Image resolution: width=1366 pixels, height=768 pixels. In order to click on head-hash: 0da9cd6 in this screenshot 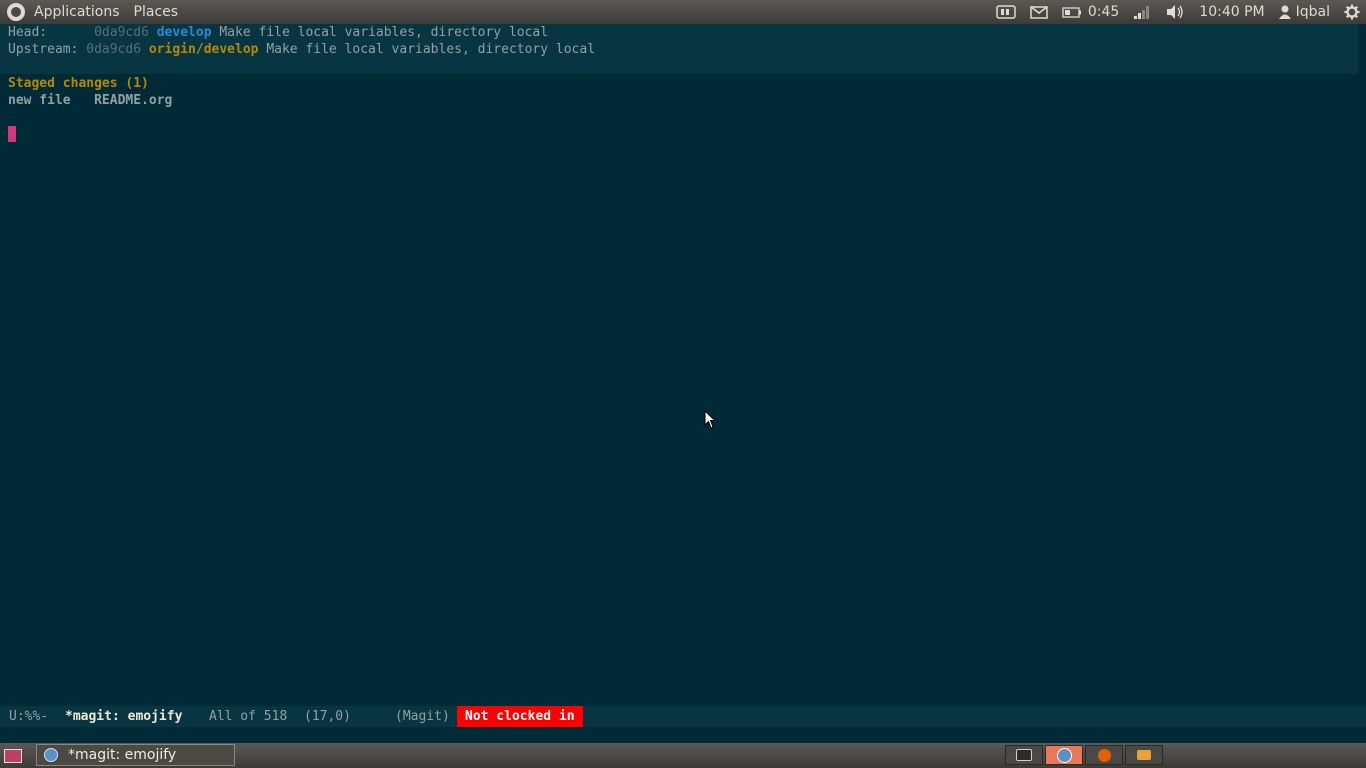, I will do `click(121, 32)`.